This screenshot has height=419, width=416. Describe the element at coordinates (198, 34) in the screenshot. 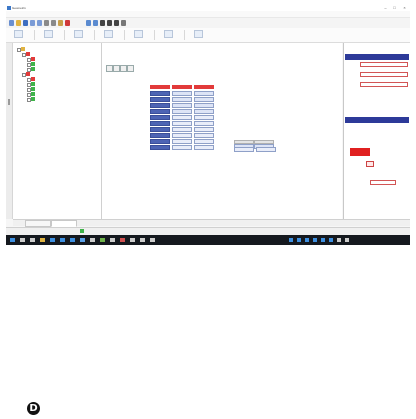

I see `options-icon` at that location.